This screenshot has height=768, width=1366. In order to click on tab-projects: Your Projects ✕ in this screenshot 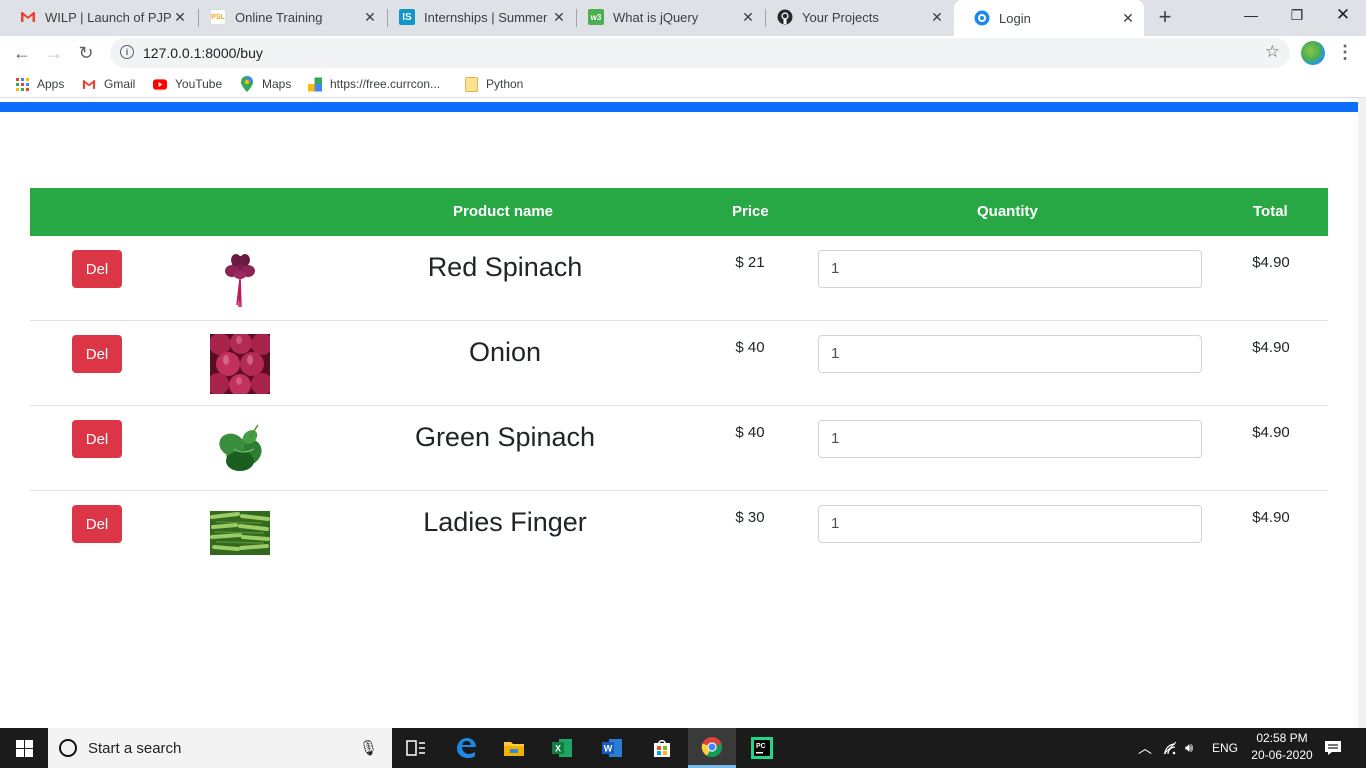, I will do `click(855, 17)`.